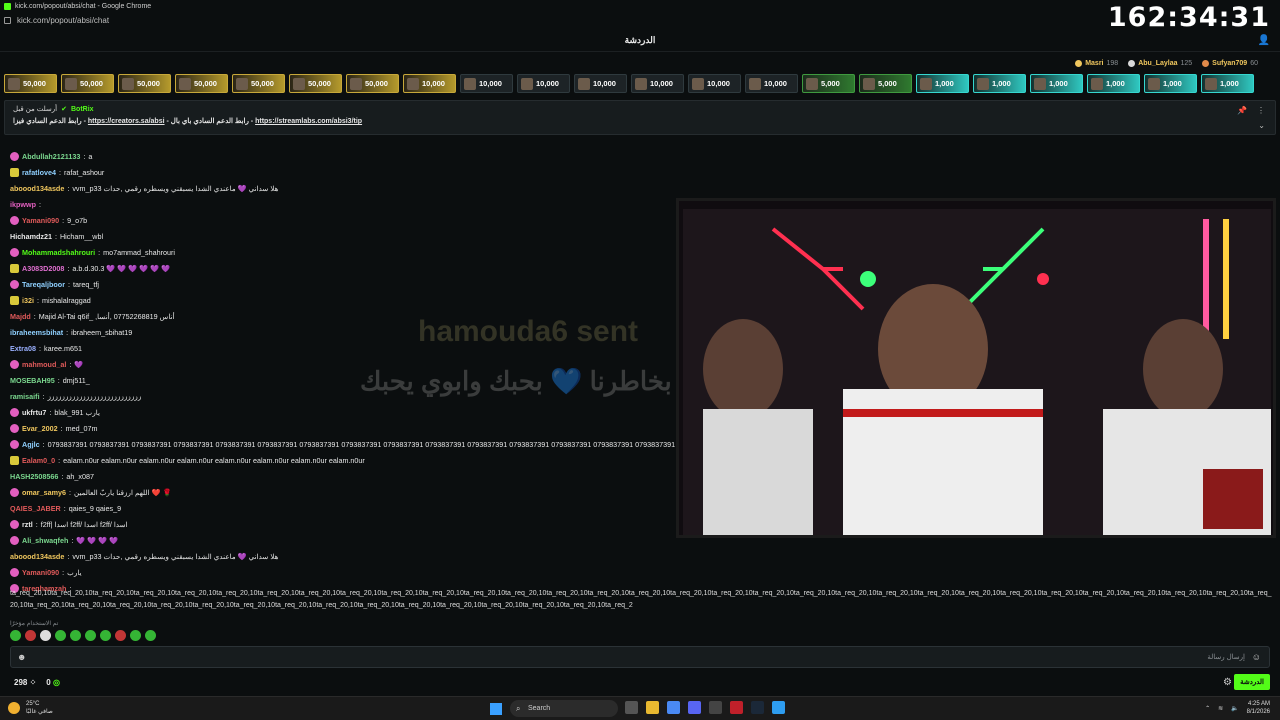 This screenshot has height=720, width=1280. Describe the element at coordinates (28, 300) in the screenshot. I see `chat-username: i32i` at that location.